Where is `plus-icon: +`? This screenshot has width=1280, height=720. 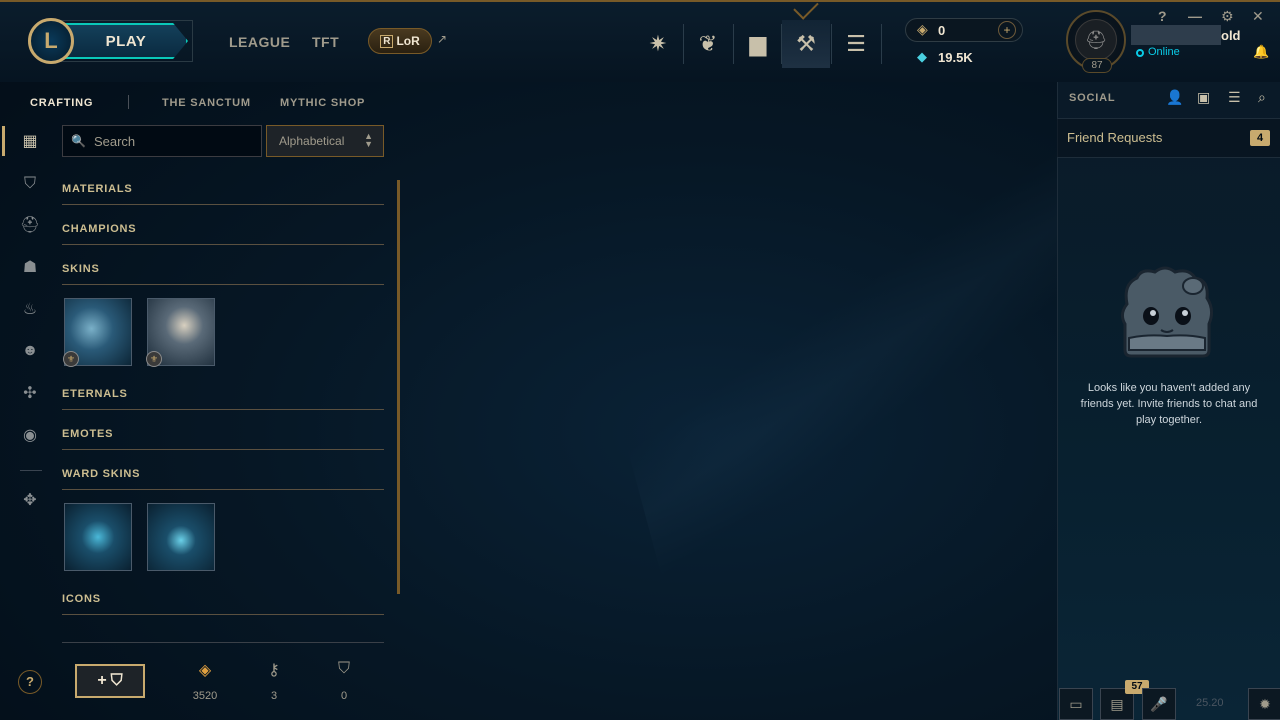
plus-icon: + is located at coordinates (102, 680).